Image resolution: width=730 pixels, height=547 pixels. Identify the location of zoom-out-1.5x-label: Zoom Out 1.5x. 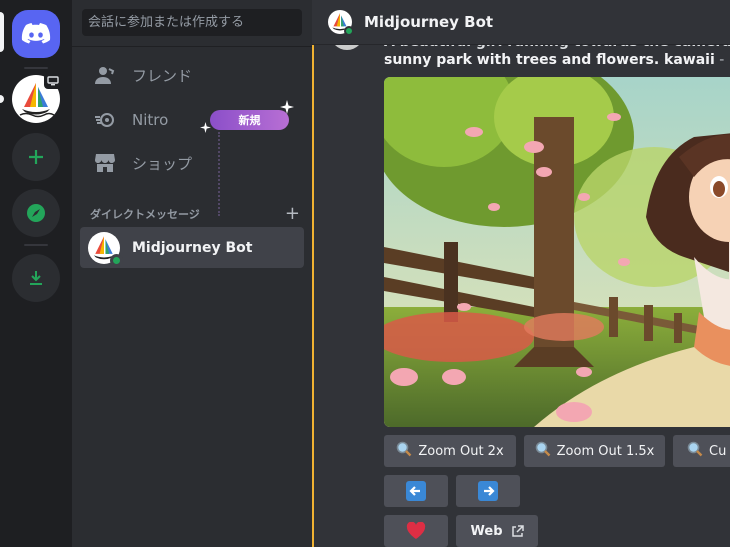
(605, 451).